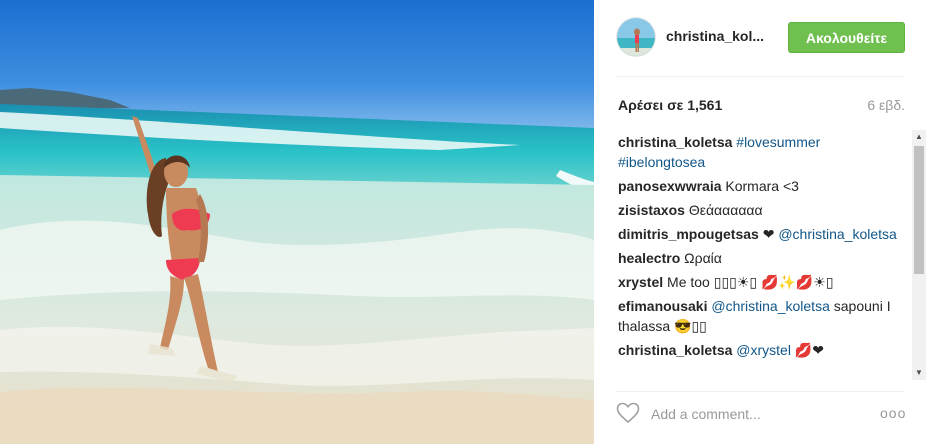 The width and height of the screenshot is (926, 444). I want to click on comment-author: healectro, so click(649, 258).